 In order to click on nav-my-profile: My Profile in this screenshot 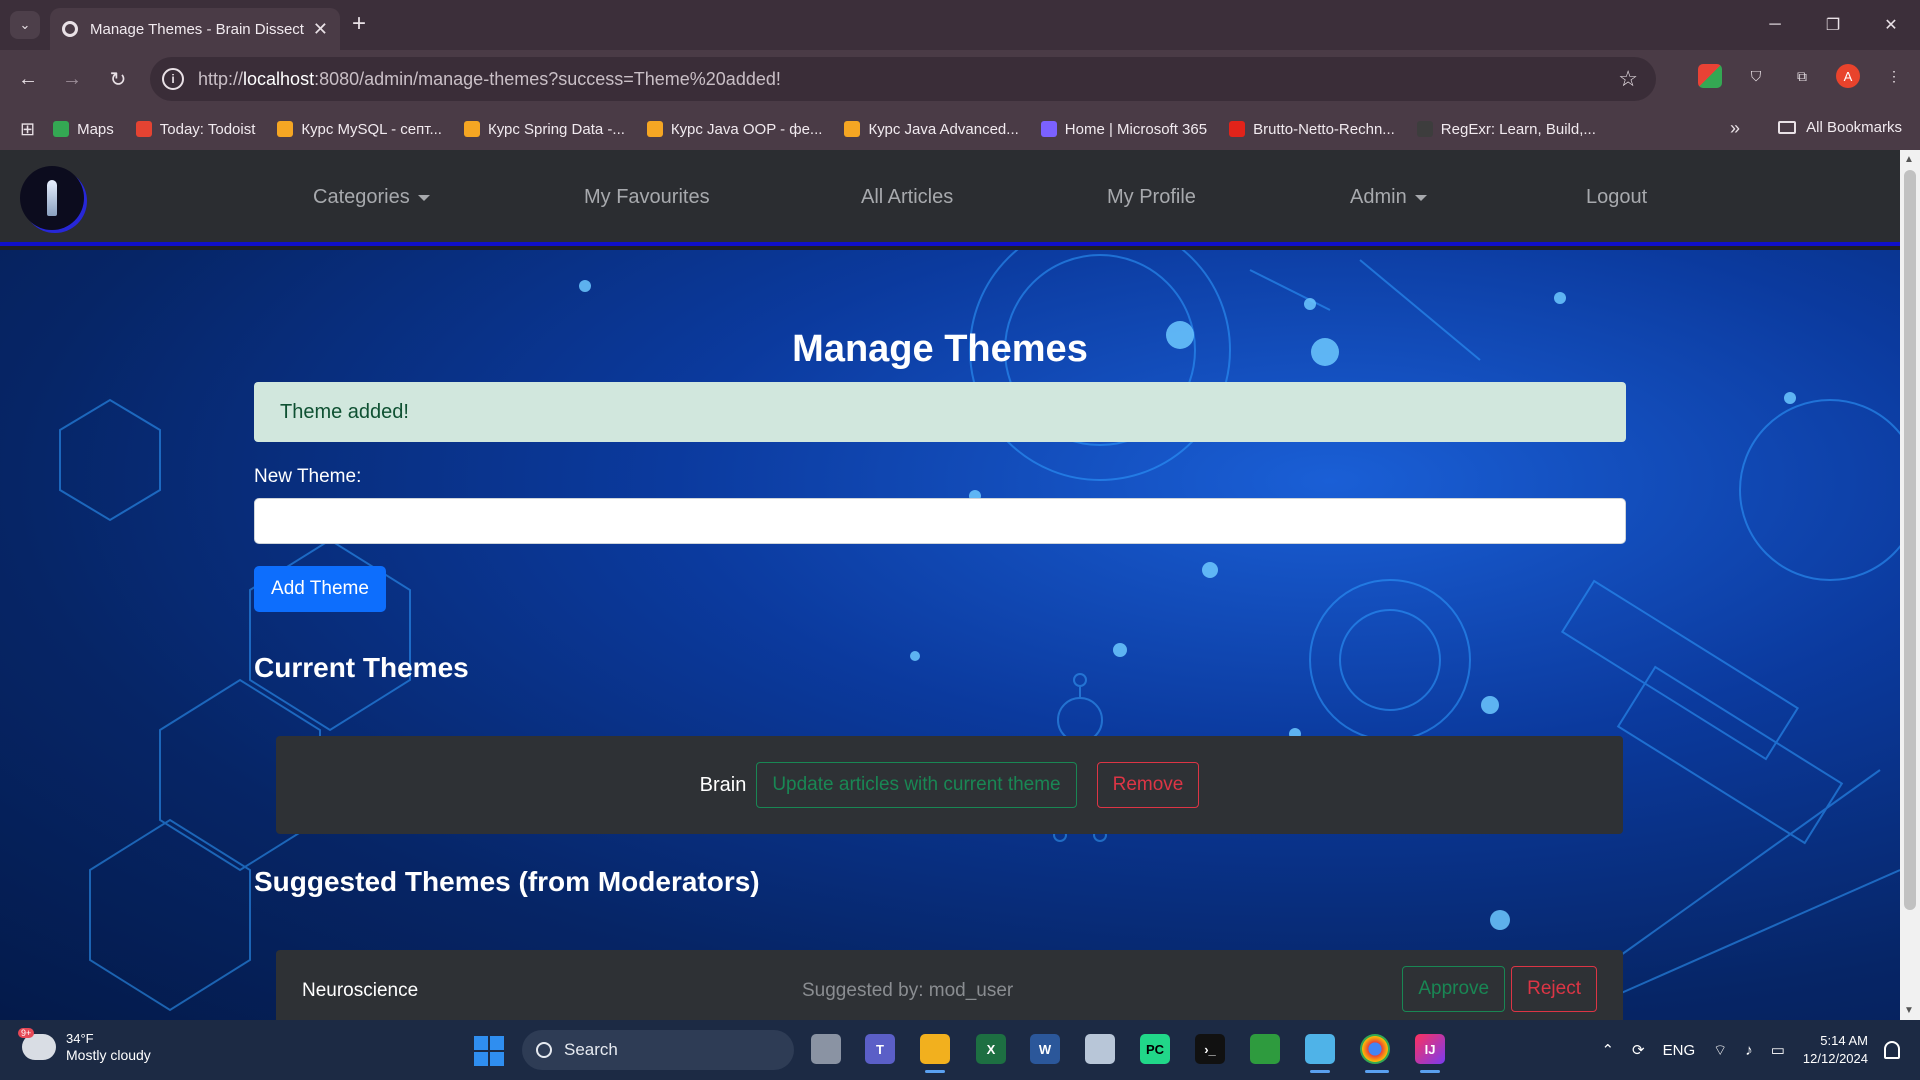, I will do `click(1151, 197)`.